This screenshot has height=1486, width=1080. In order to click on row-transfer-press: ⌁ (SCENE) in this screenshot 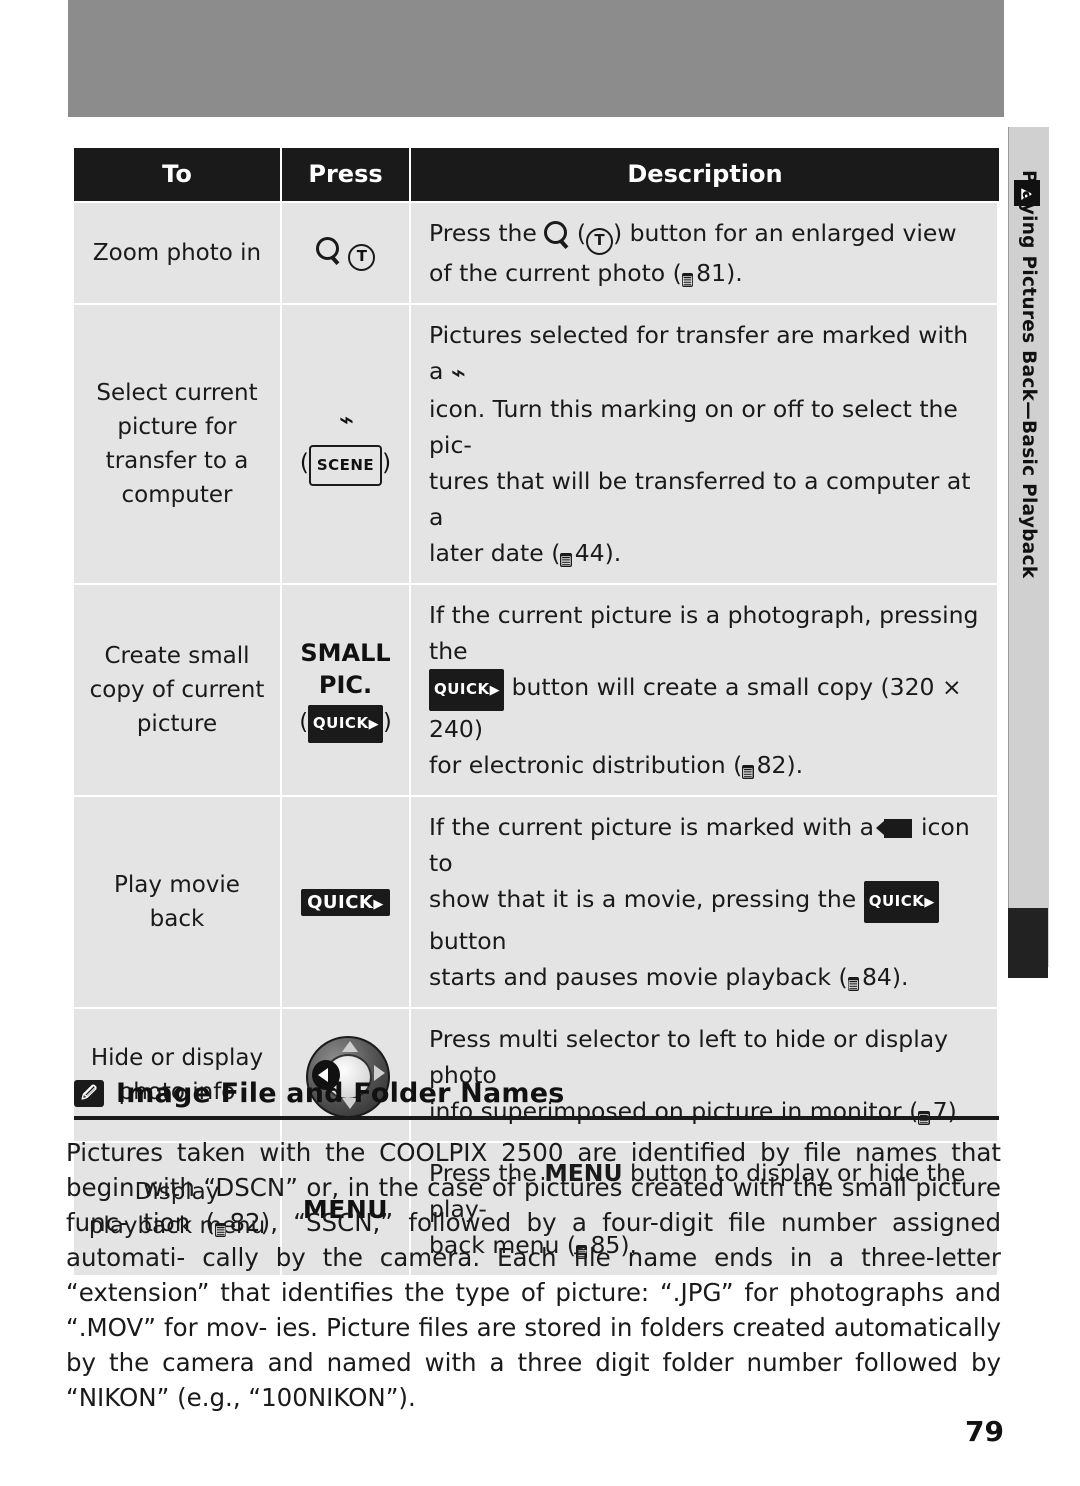, I will do `click(346, 445)`.